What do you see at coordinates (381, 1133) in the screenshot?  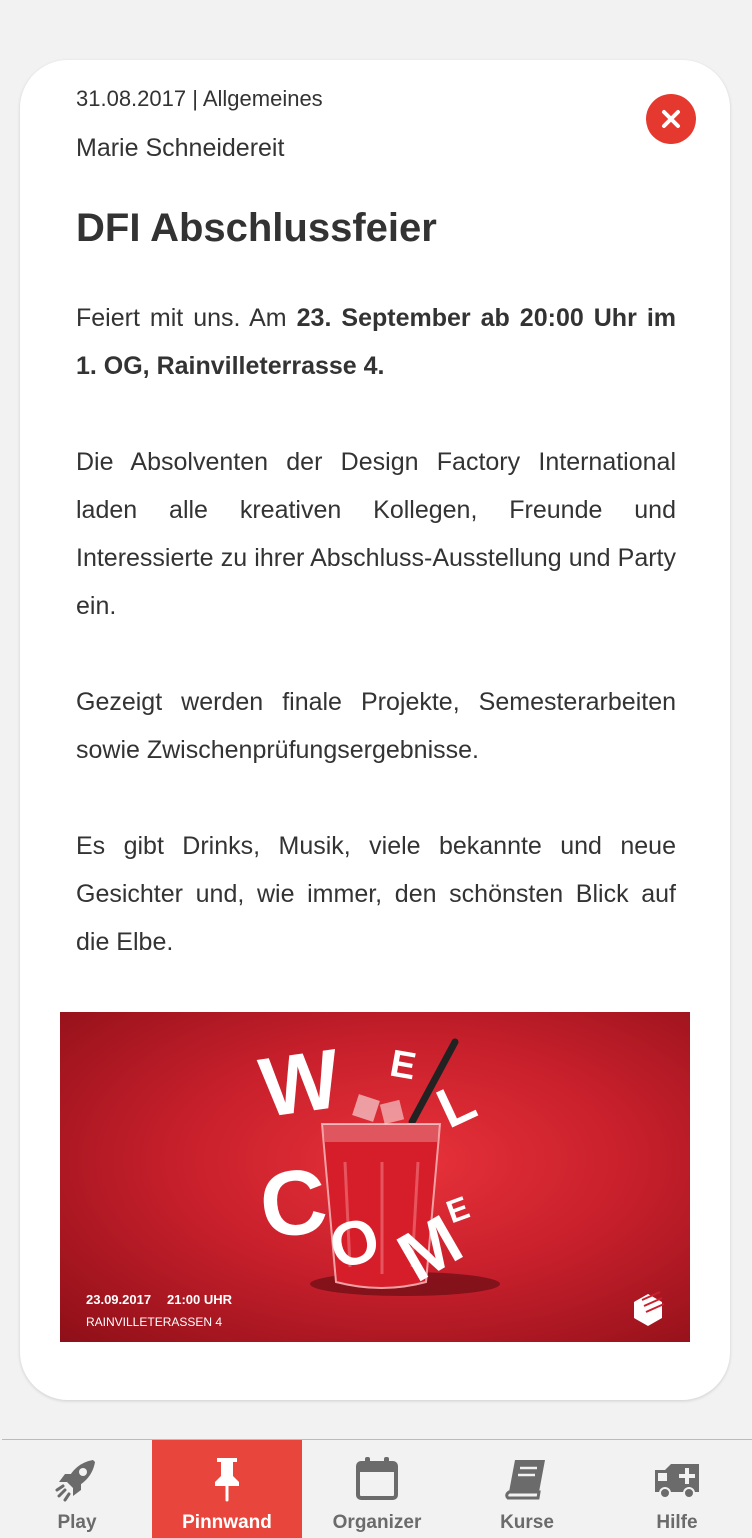 I see `glass-rim` at bounding box center [381, 1133].